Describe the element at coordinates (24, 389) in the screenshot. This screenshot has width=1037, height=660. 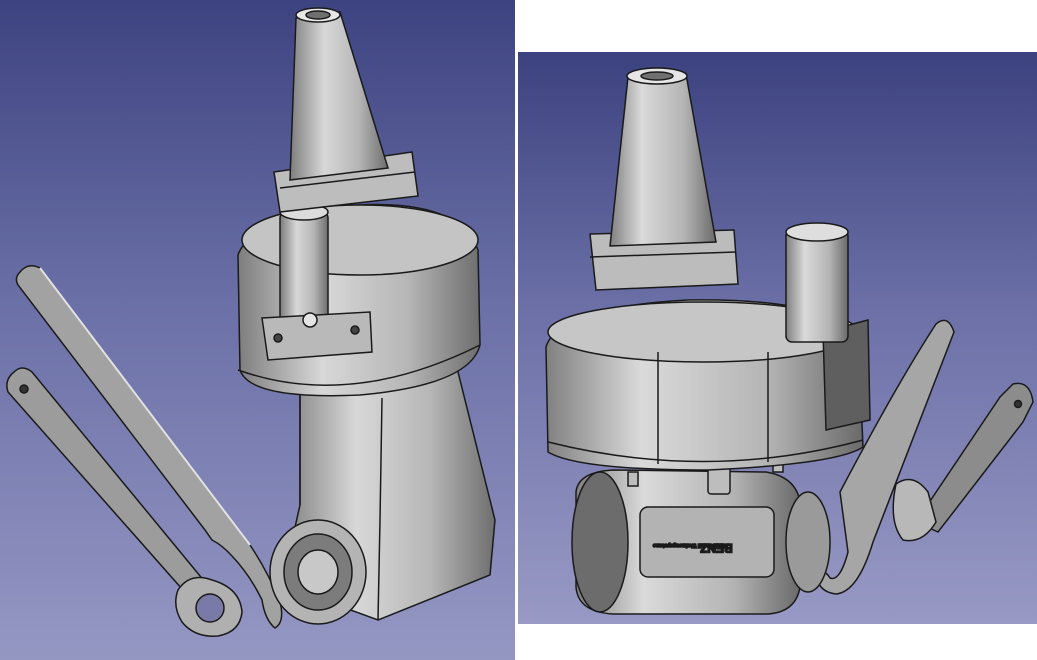
I see `wrench-hole-icon` at that location.